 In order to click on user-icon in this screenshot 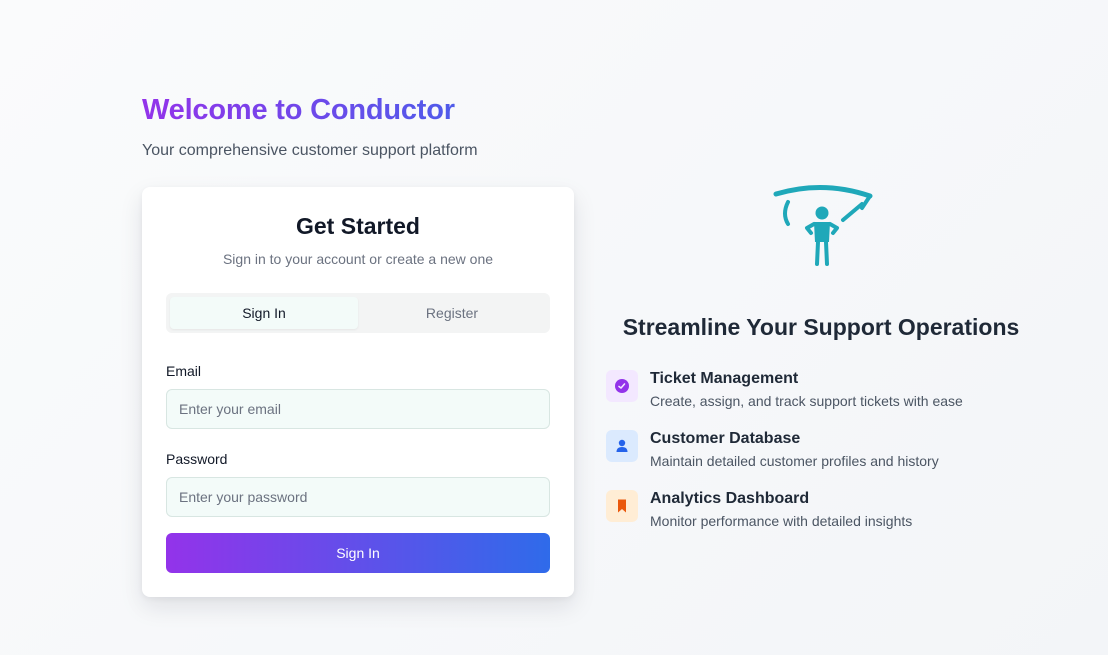, I will do `click(622, 446)`.